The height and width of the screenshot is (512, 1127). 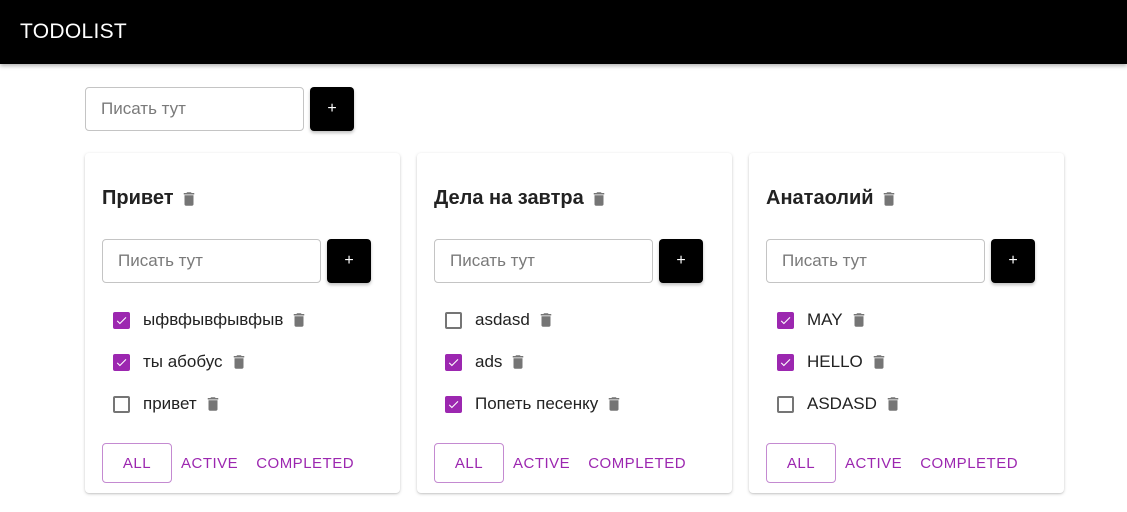 What do you see at coordinates (509, 198) in the screenshot?
I see `list-title-text: Дела на завтра` at bounding box center [509, 198].